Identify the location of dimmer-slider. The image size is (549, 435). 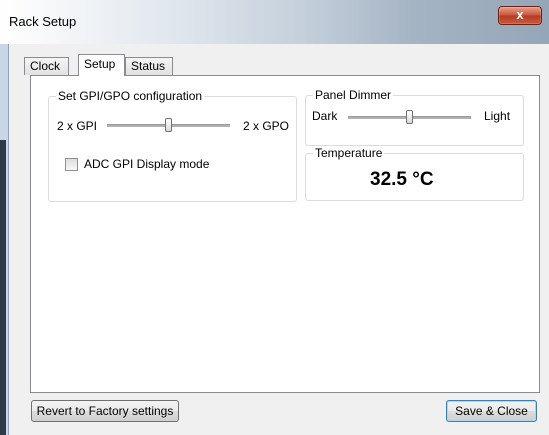
(409, 118).